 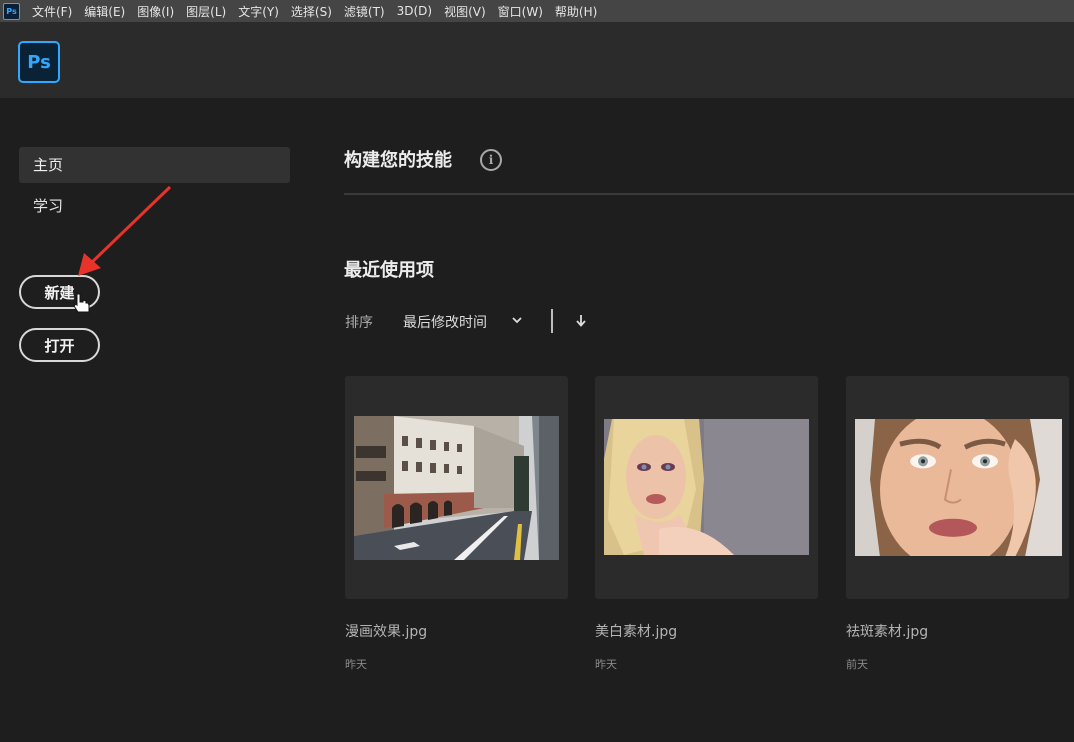 I want to click on info-icon: i, so click(x=491, y=160).